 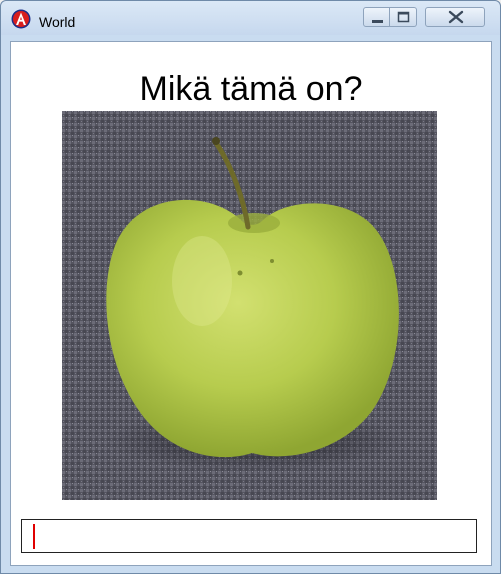 I want to click on maximize-icon, so click(x=403, y=17).